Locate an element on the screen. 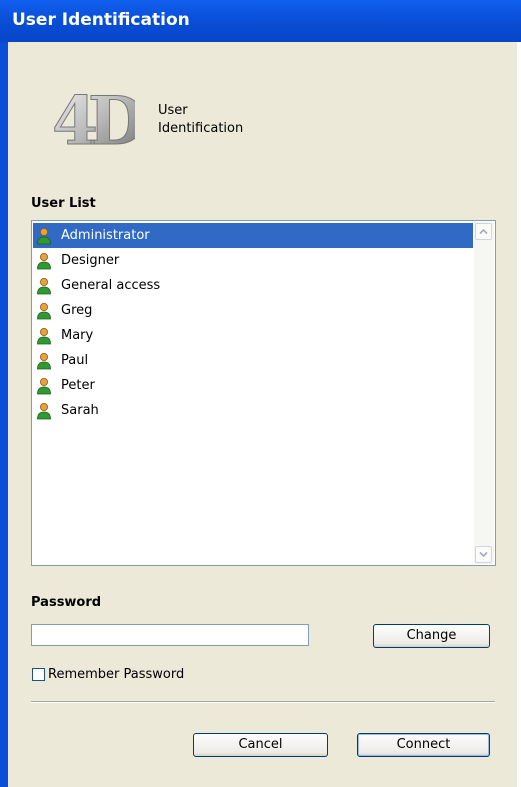 The height and width of the screenshot is (787, 521). list-item: Designer is located at coordinates (253, 260).